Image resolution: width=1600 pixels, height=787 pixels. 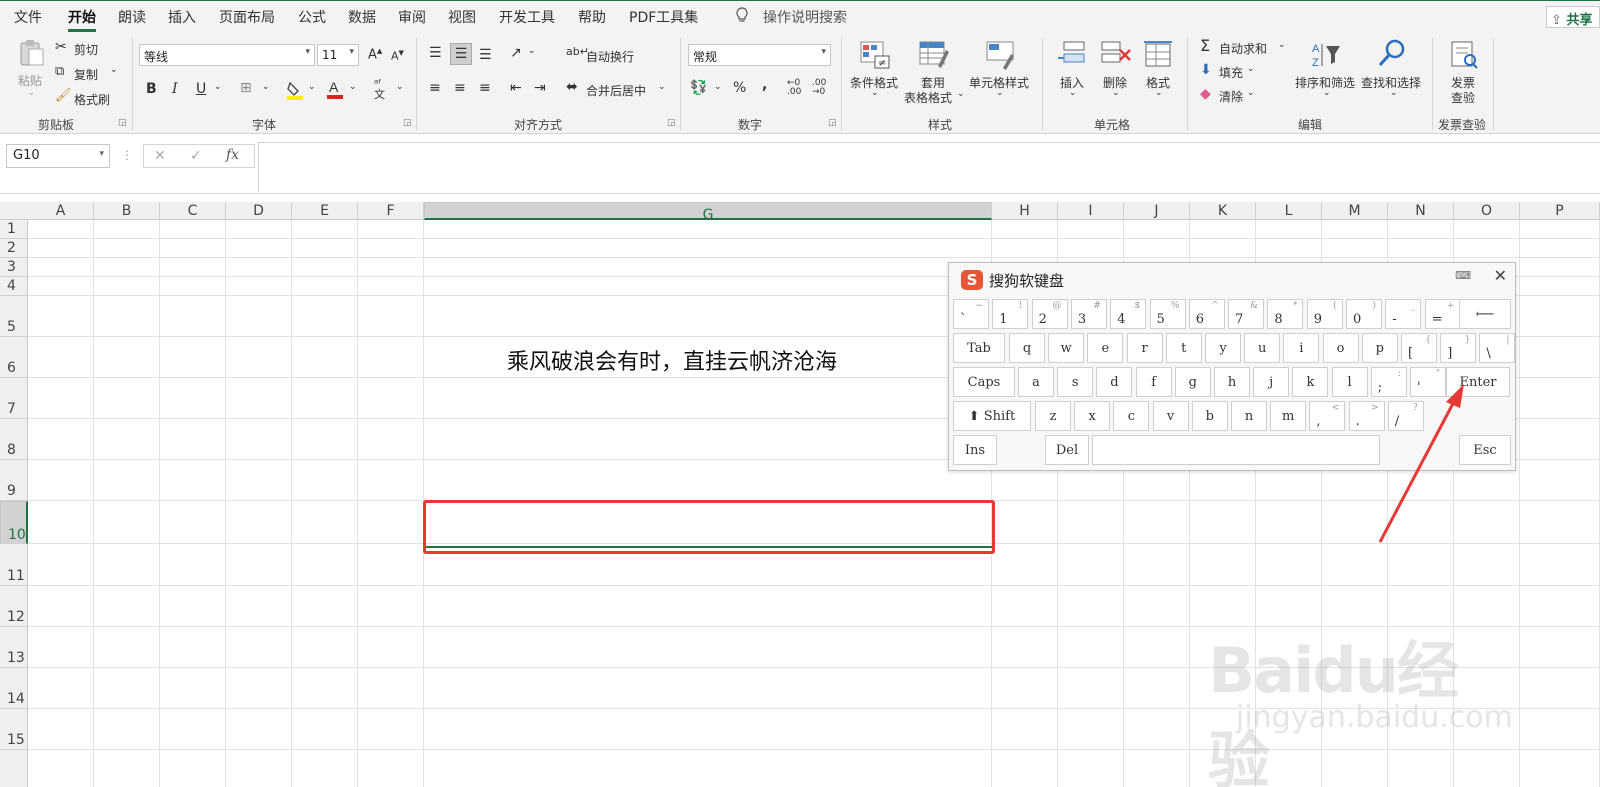 I want to click on key-i: i, so click(x=1301, y=348).